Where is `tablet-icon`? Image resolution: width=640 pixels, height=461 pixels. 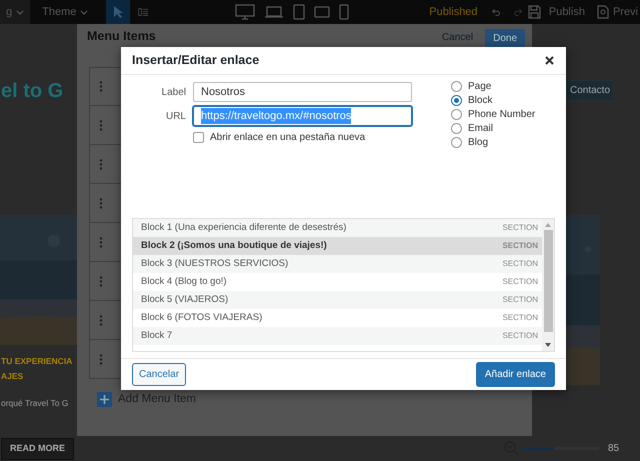
tablet-icon is located at coordinates (299, 12).